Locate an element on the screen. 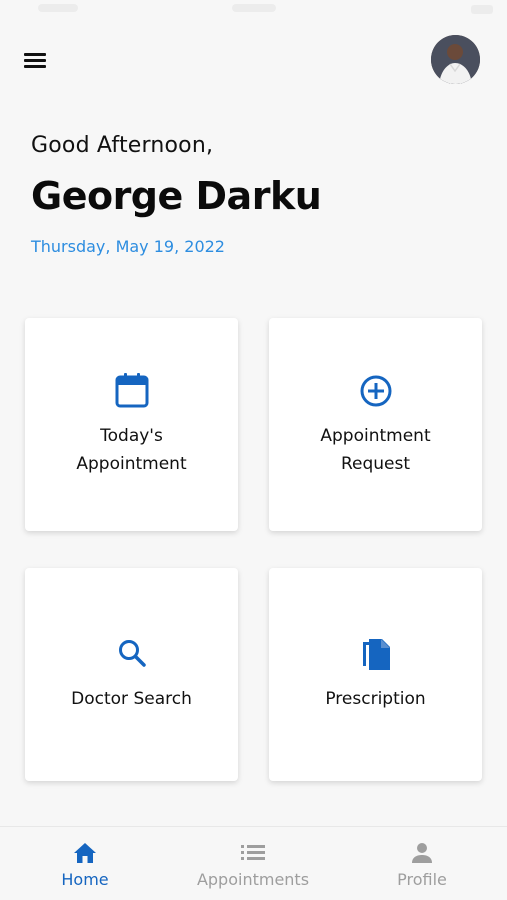 This screenshot has width=507, height=900. home-icon is located at coordinates (85, 853).